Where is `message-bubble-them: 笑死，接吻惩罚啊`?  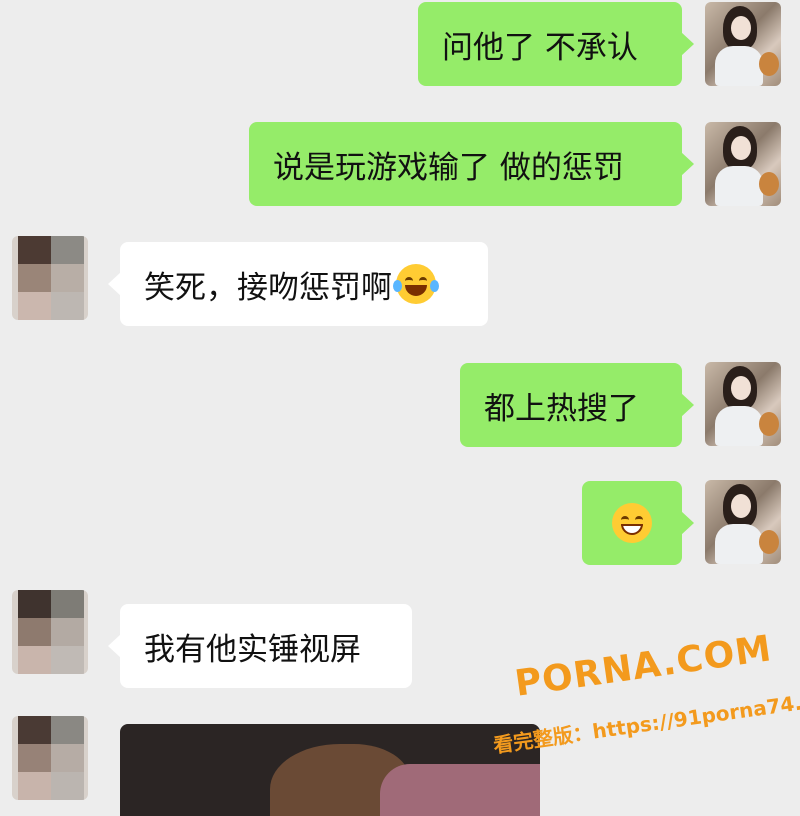
message-bubble-them: 笑死，接吻惩罚啊 is located at coordinates (298, 284).